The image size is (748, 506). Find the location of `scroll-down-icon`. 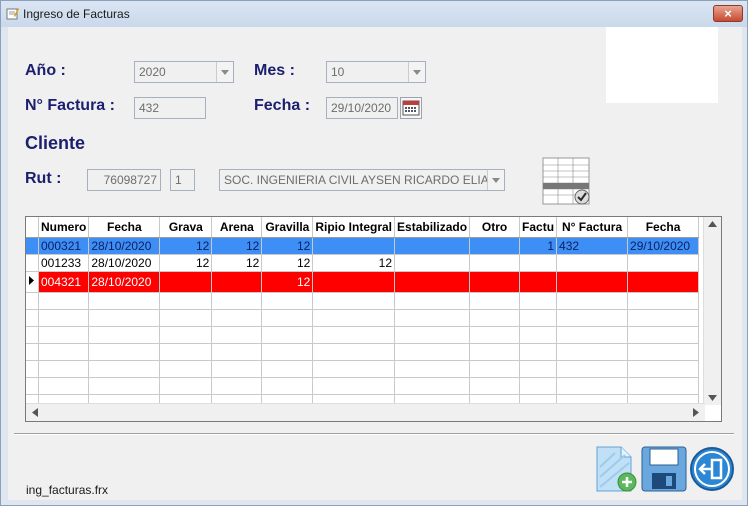

scroll-down-icon is located at coordinates (712, 398).